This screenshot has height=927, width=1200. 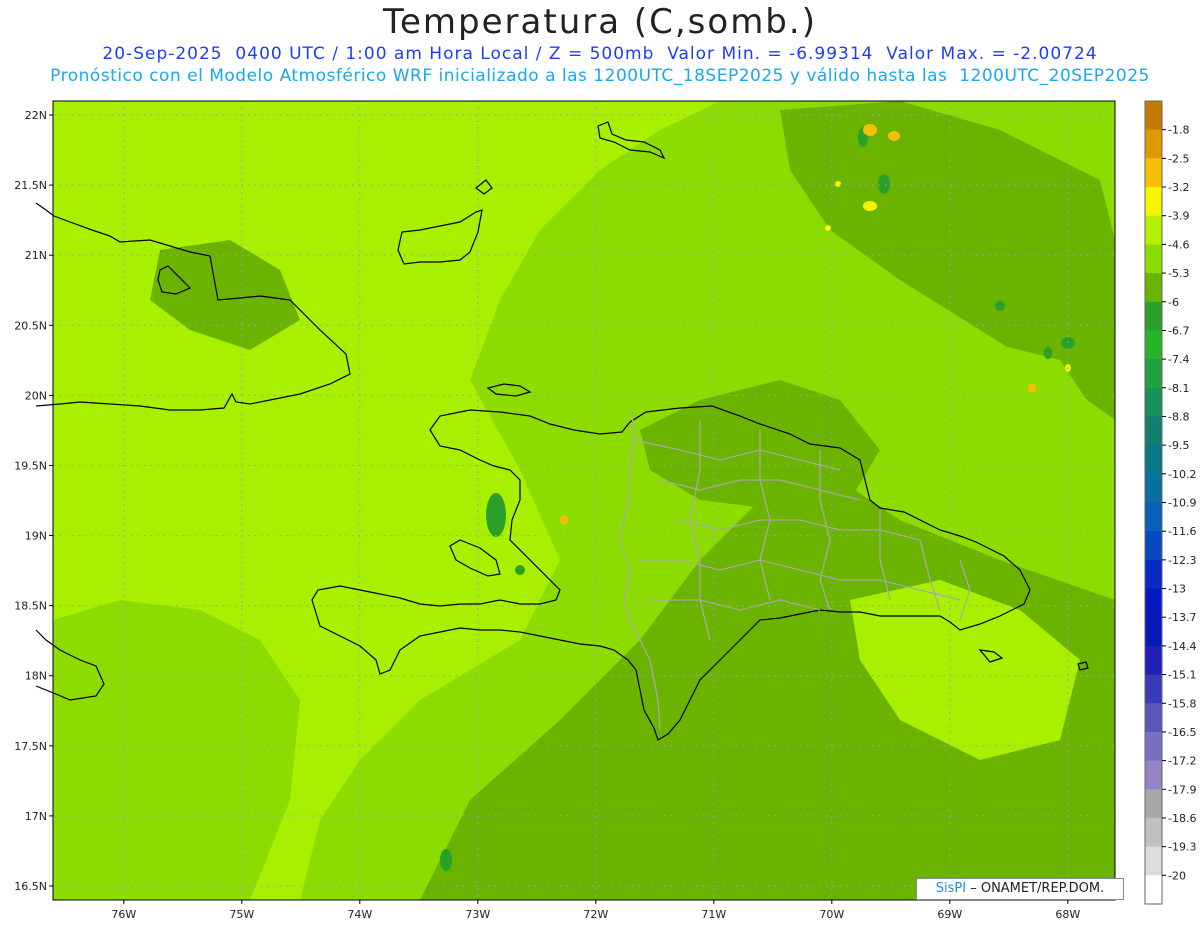 I want to click on lat-tick-label: 20N, so click(x=36, y=395).